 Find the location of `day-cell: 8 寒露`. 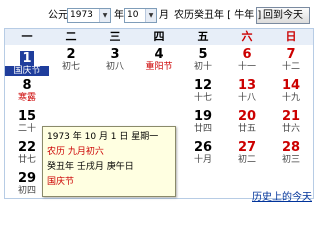

day-cell: 8 寒露 is located at coordinates (27, 91).